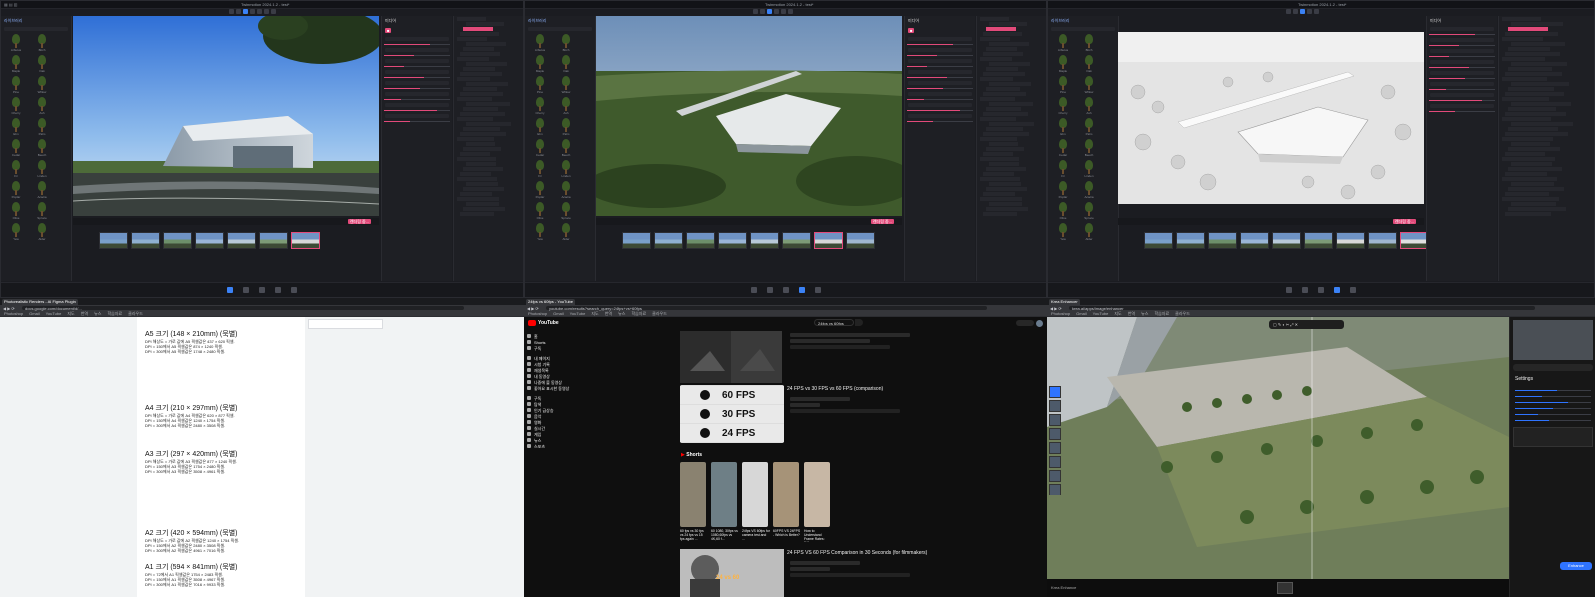 The width and height of the screenshot is (1595, 597). I want to click on bookmark-item: 뉴스, so click(621, 313).